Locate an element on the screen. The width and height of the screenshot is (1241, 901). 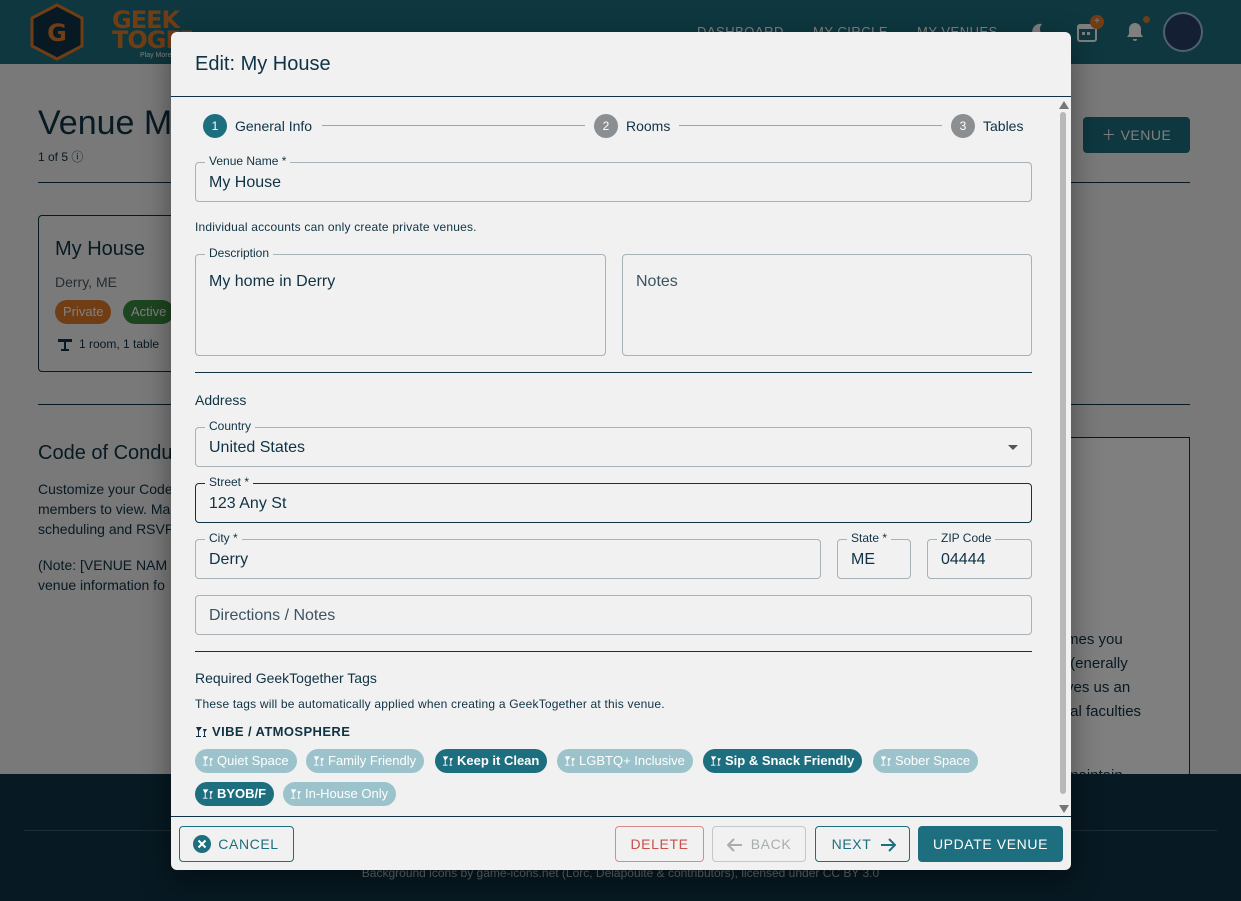
arrow-right-icon is located at coordinates (888, 845).